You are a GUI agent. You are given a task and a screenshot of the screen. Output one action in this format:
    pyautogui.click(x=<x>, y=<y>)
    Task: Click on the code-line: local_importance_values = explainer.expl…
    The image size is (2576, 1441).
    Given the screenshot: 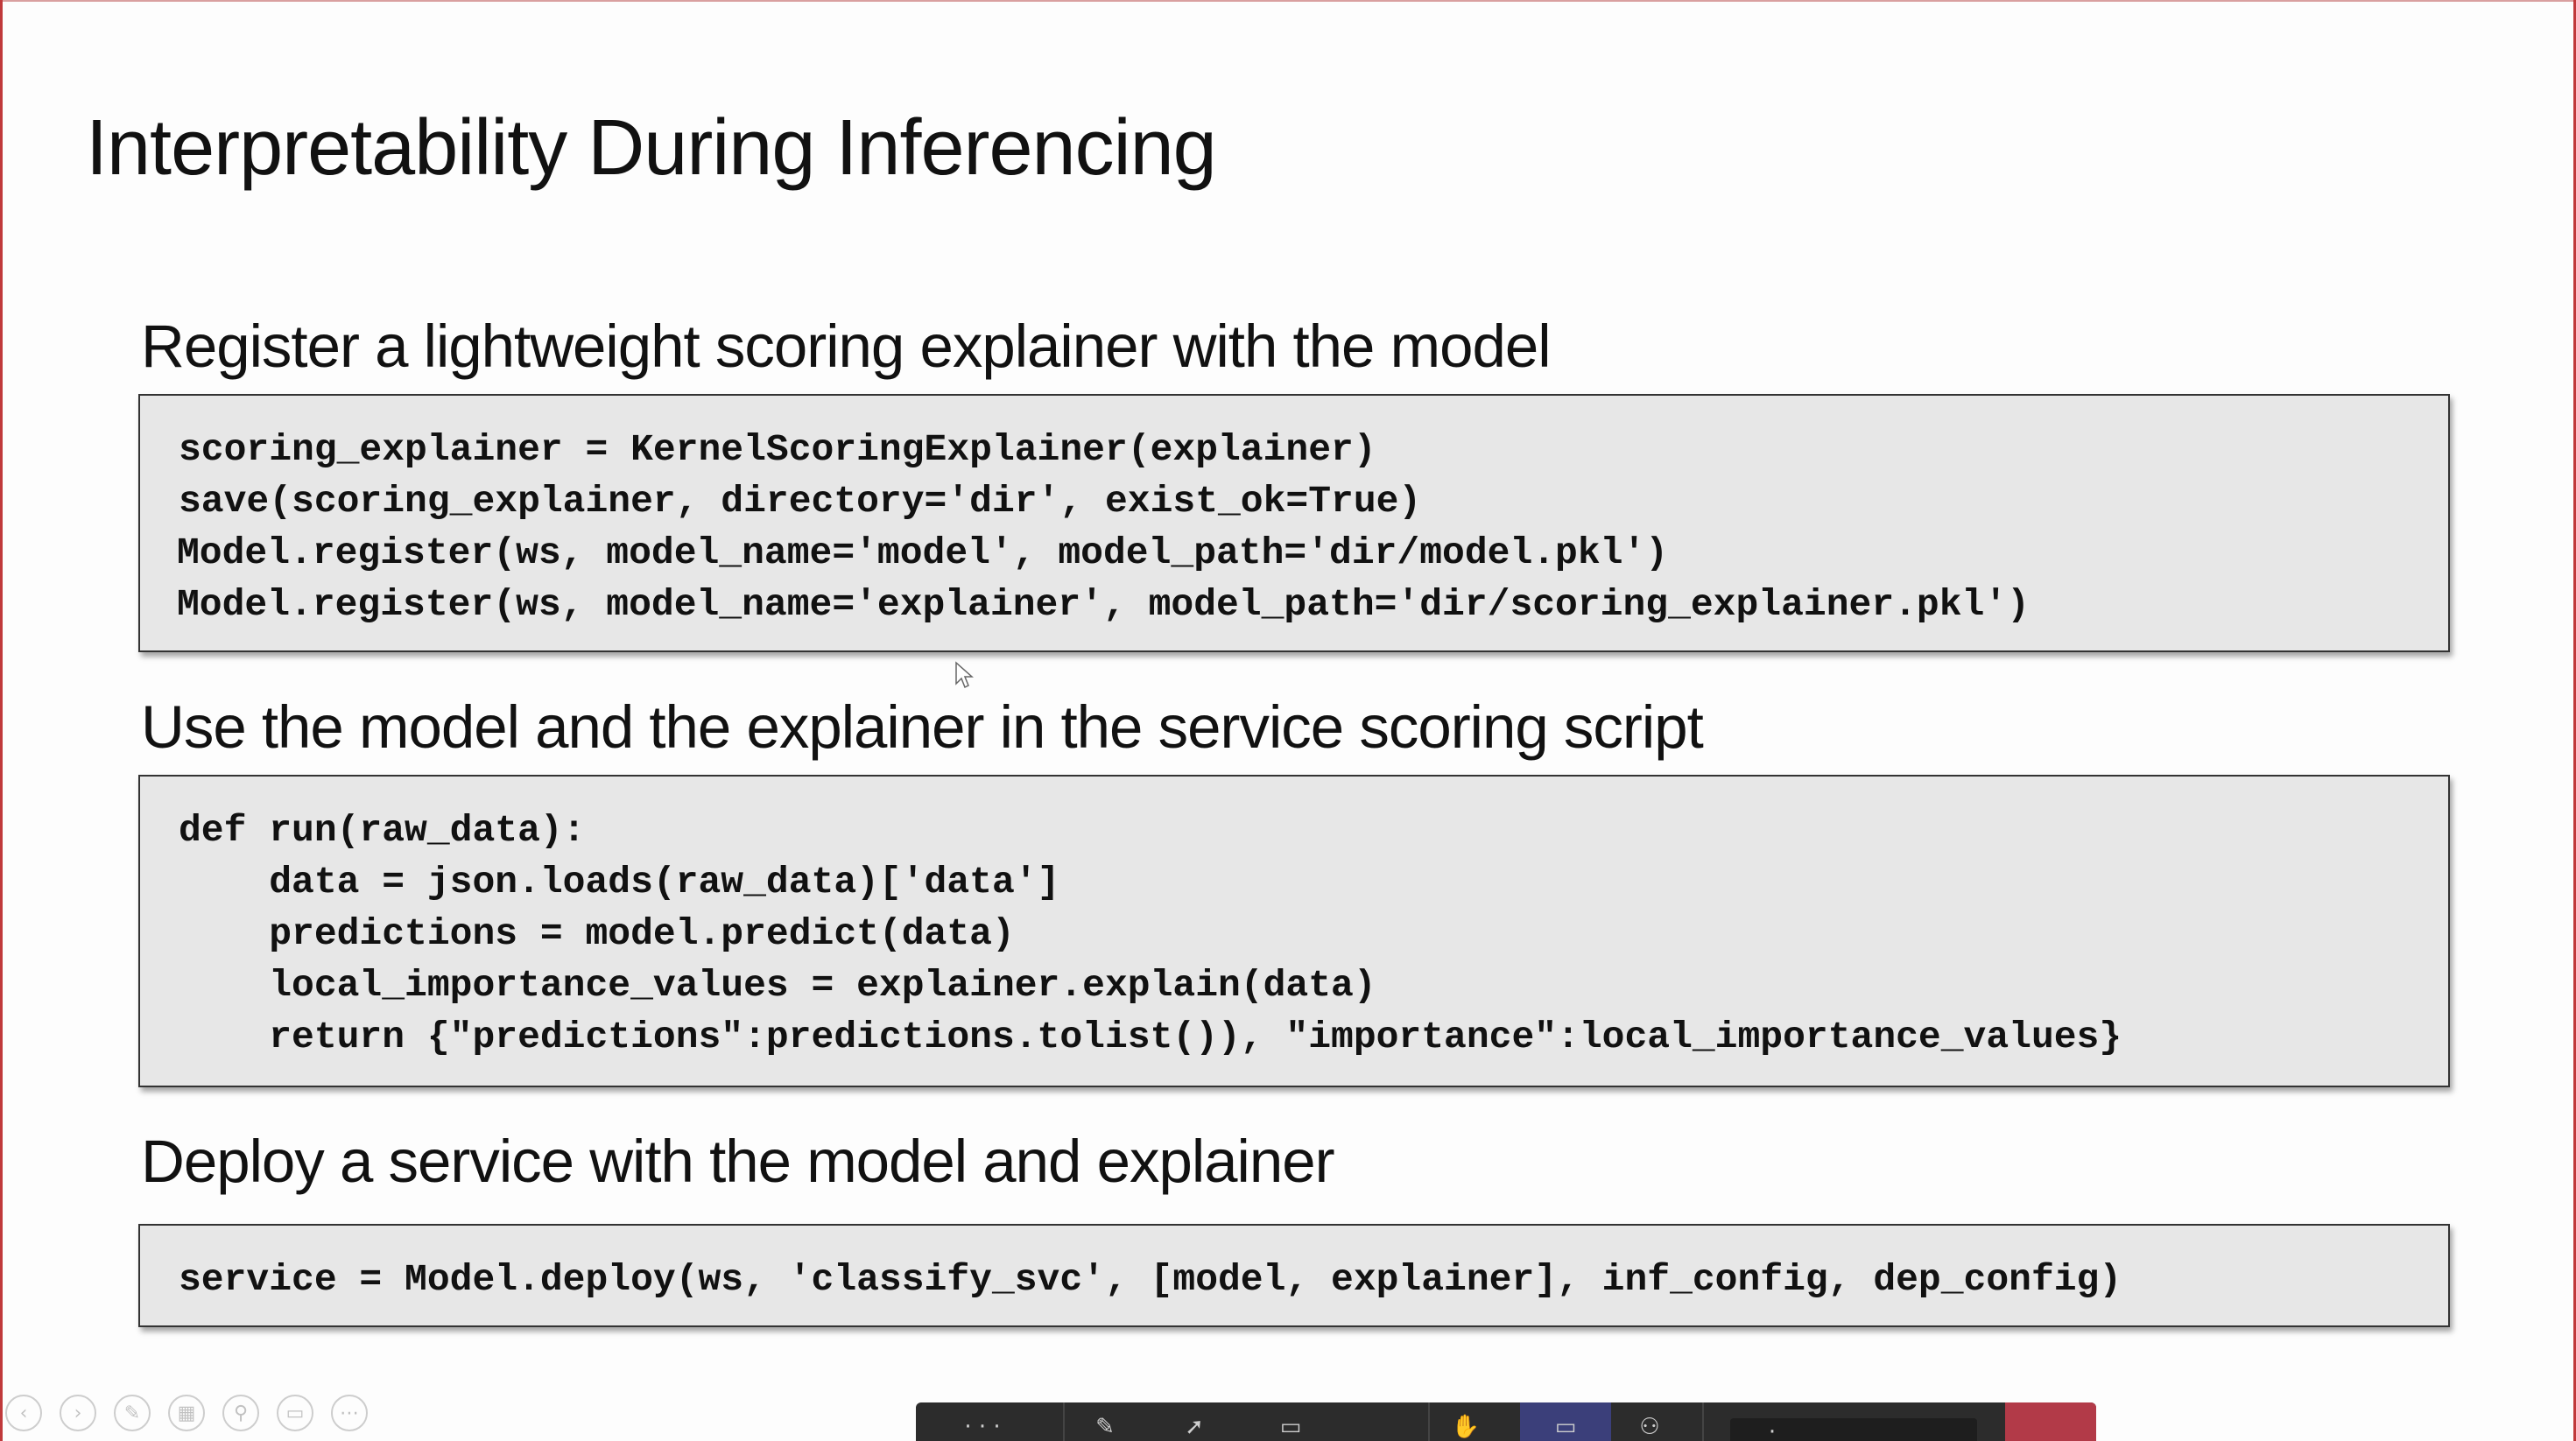 What is the action you would take?
    pyautogui.click(x=777, y=986)
    